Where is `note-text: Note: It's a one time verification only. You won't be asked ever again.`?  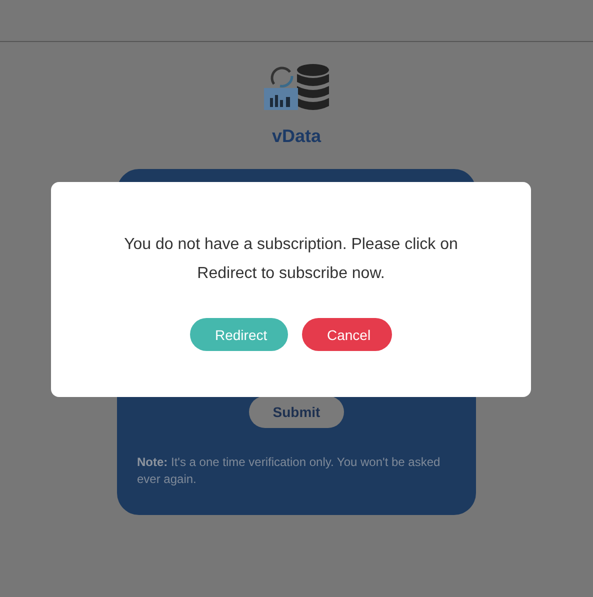
note-text: Note: It's a one time verification only. You won't be asked ever again. is located at coordinates (289, 471).